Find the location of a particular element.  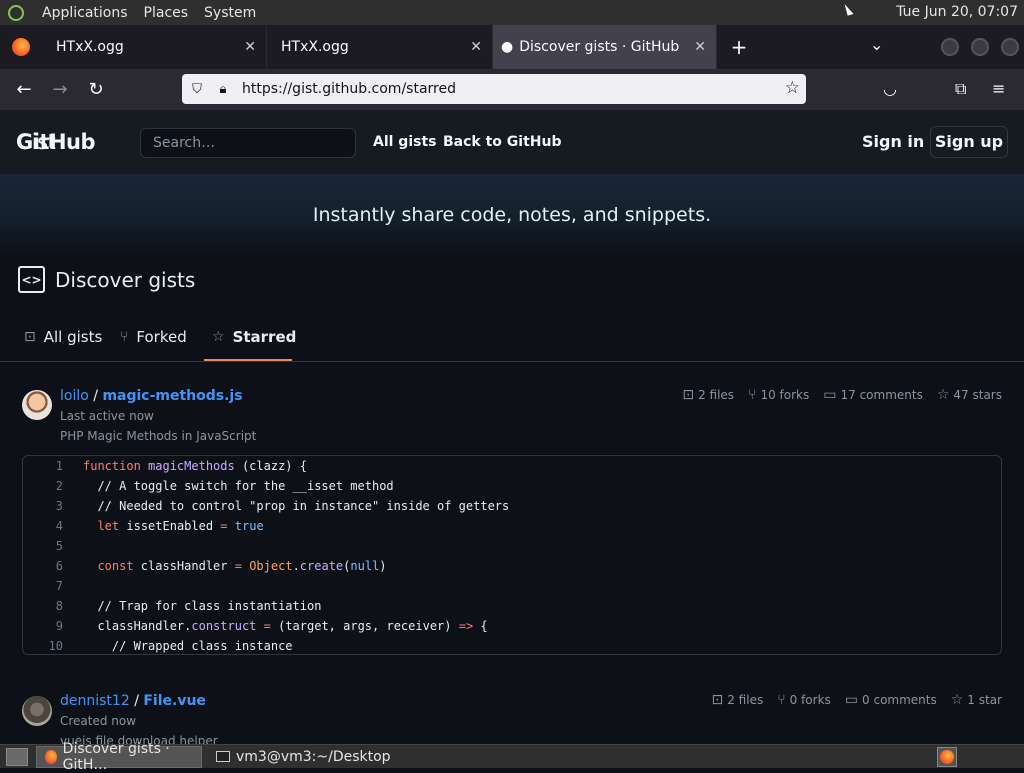

applications-menu: Applications is located at coordinates (85, 13).